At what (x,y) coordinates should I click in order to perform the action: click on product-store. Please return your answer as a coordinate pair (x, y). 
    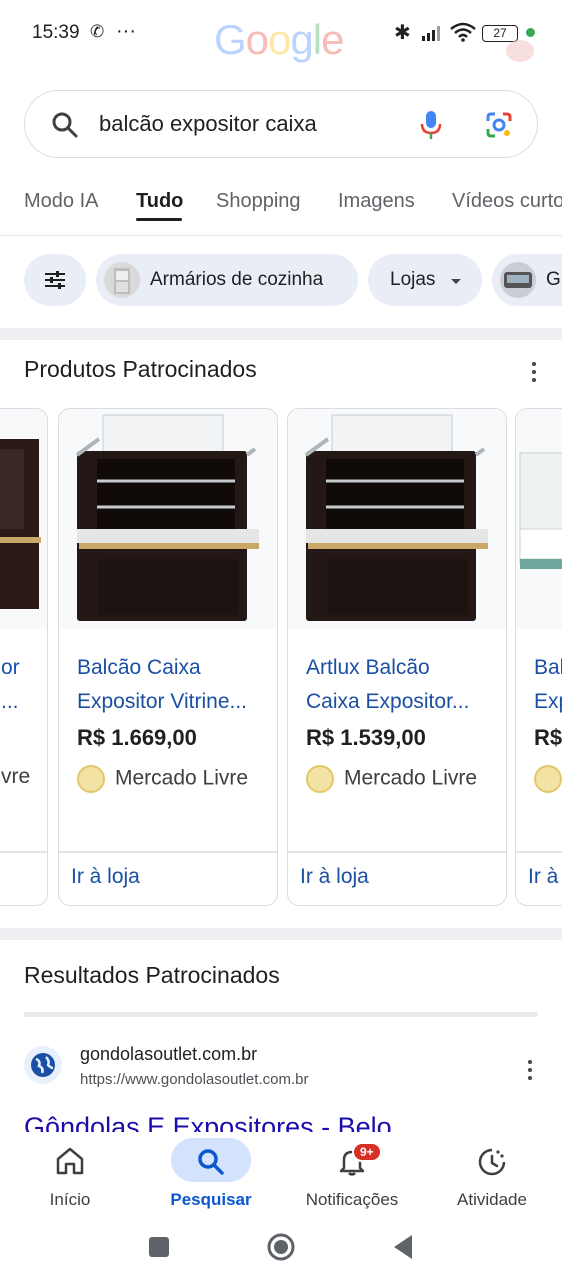
    Looking at the image, I should click on (548, 779).